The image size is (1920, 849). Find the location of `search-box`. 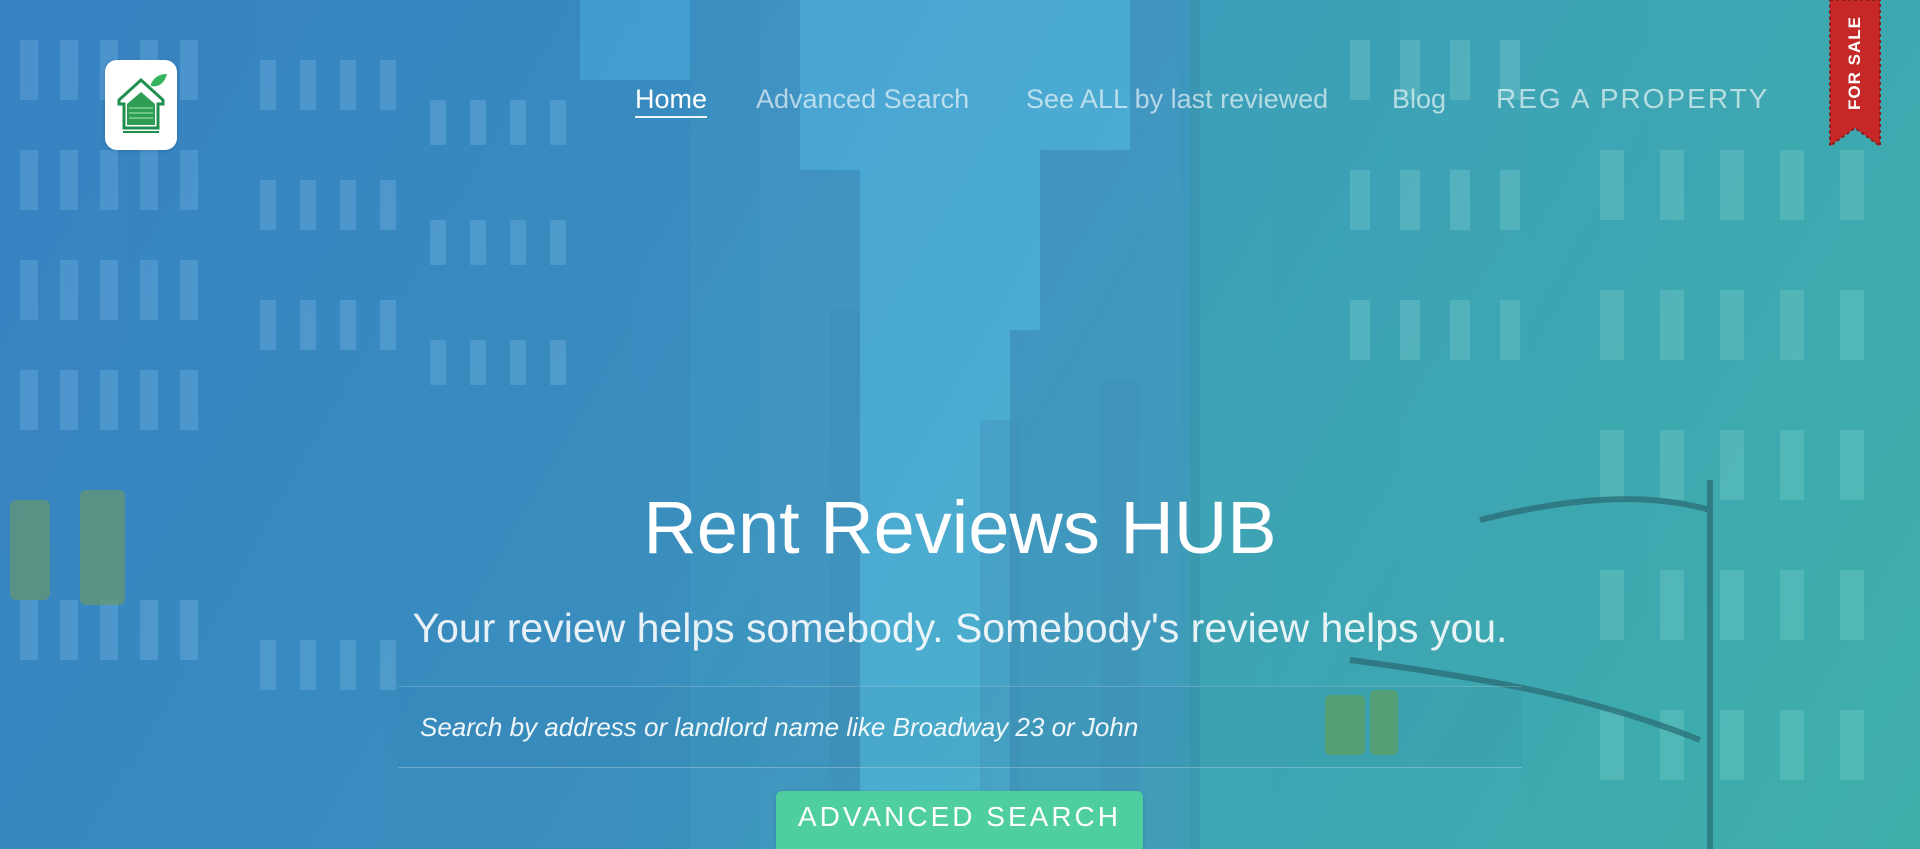

search-box is located at coordinates (960, 727).